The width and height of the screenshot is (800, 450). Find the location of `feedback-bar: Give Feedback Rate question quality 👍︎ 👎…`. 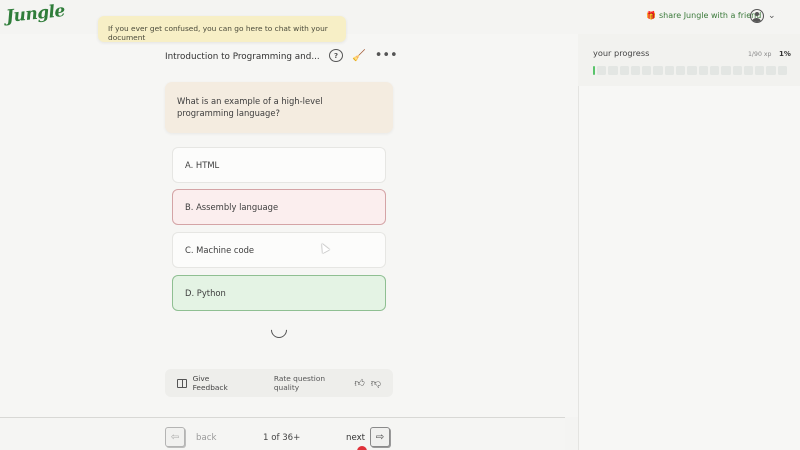

feedback-bar: Give Feedback Rate question quality 👍︎ 👎… is located at coordinates (279, 383).